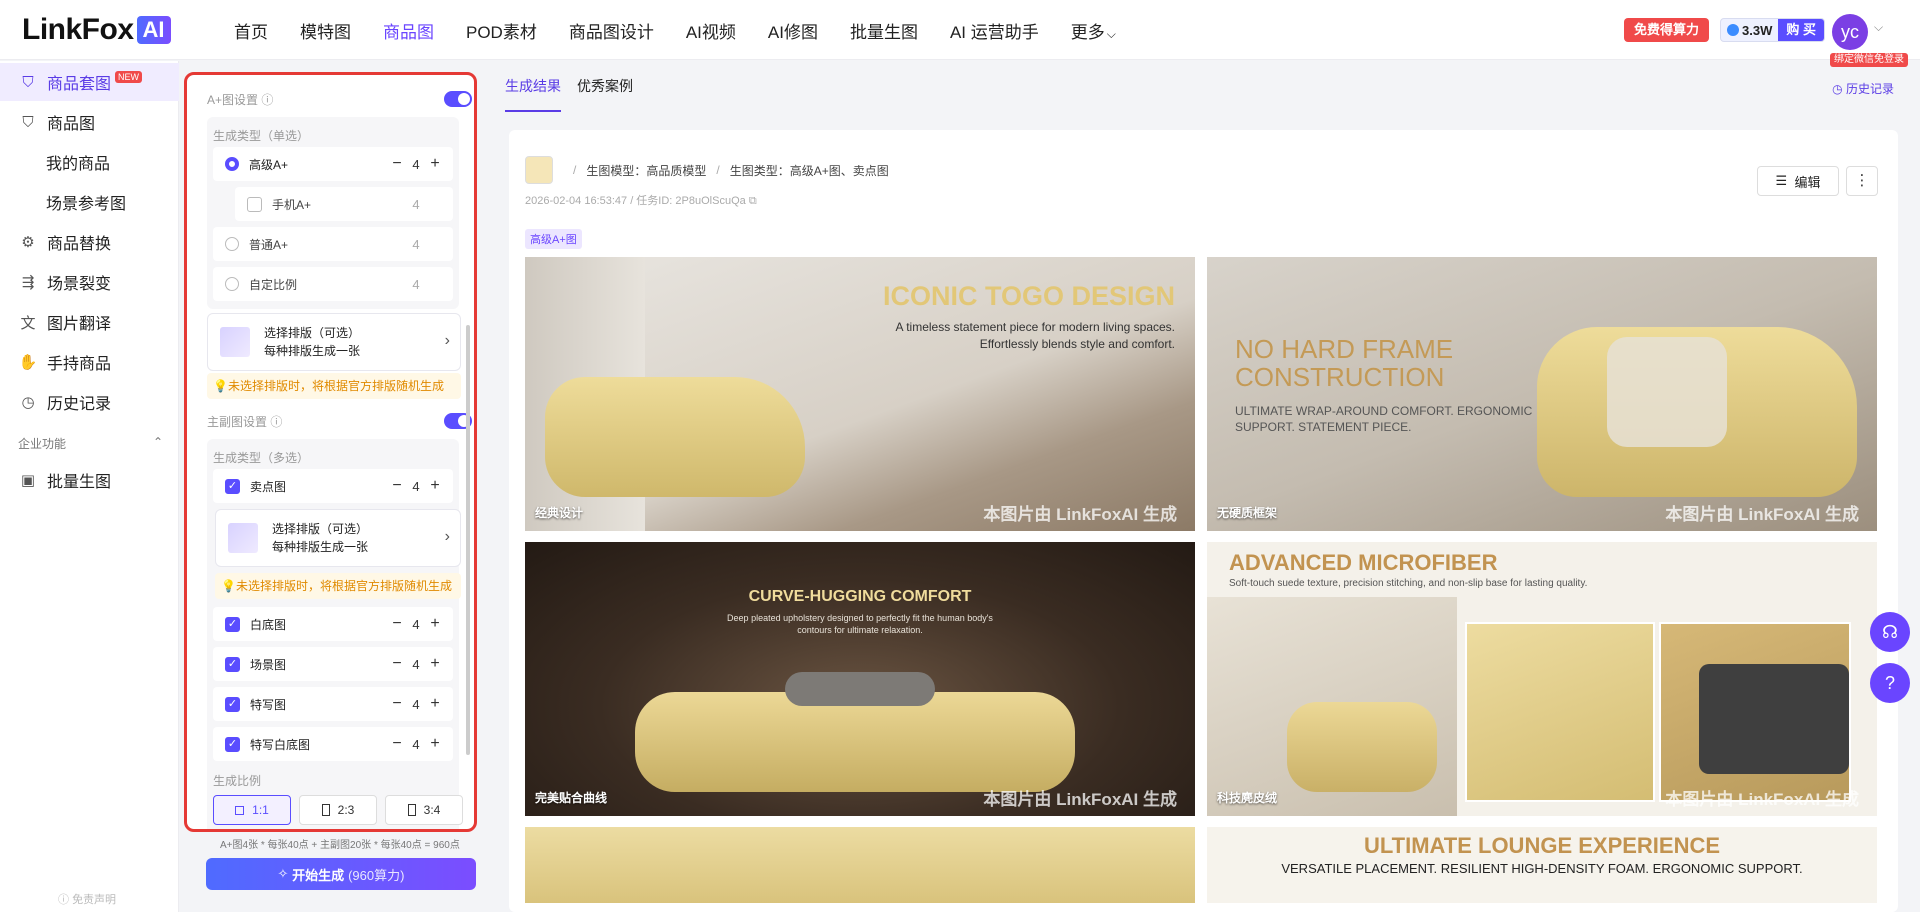  I want to click on ratio-2-3: 2:3, so click(338, 810).